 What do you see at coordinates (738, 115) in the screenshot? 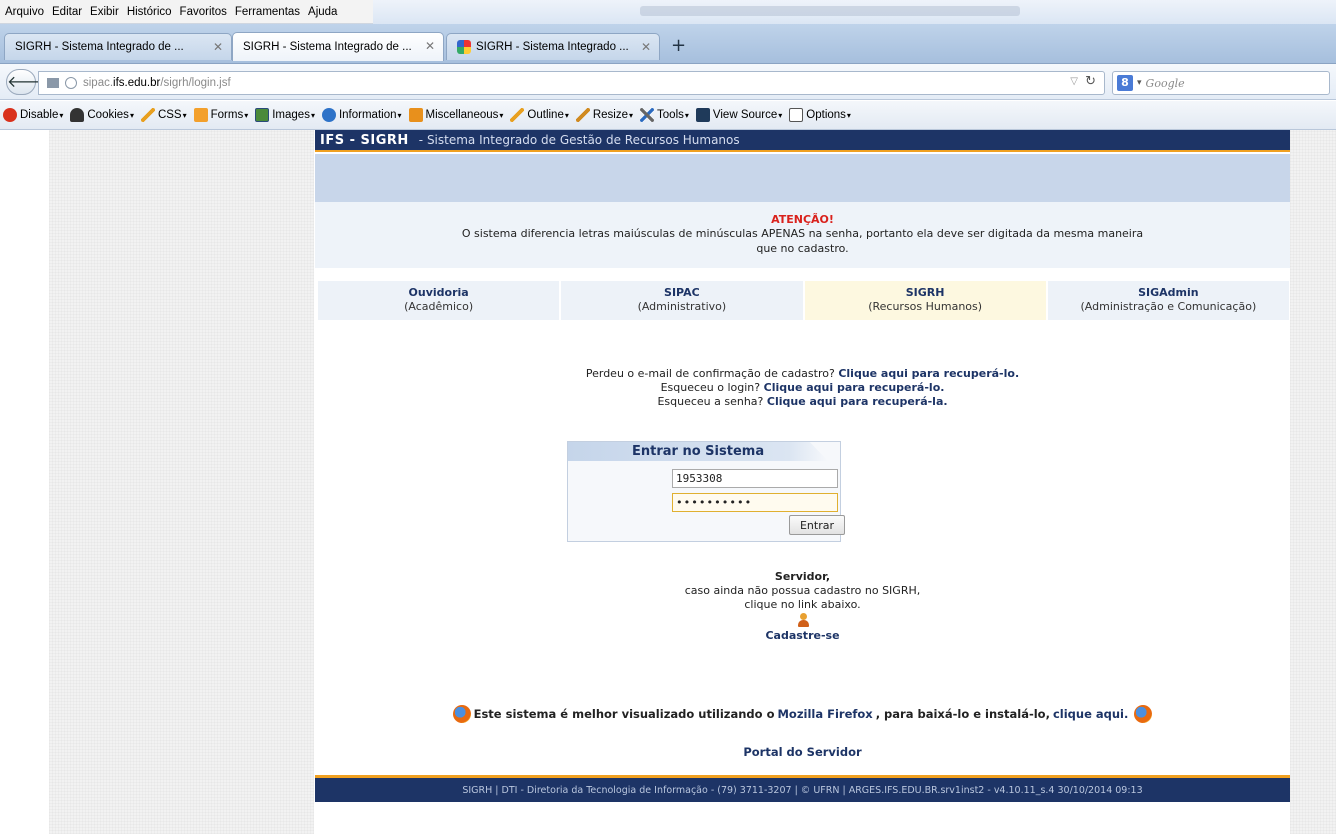
I see `toolbar-view-source: View Source ▾` at bounding box center [738, 115].